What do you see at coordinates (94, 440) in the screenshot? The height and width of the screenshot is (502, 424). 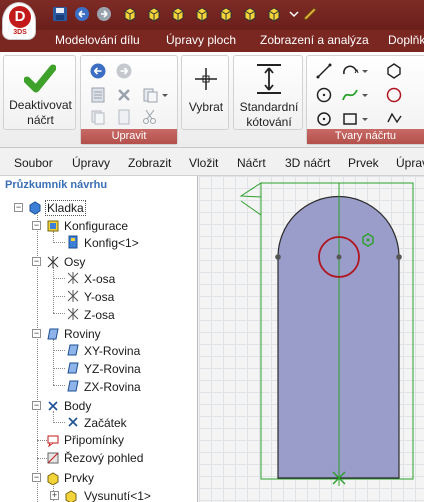 I see `tree-item-annotations: Připomínky` at bounding box center [94, 440].